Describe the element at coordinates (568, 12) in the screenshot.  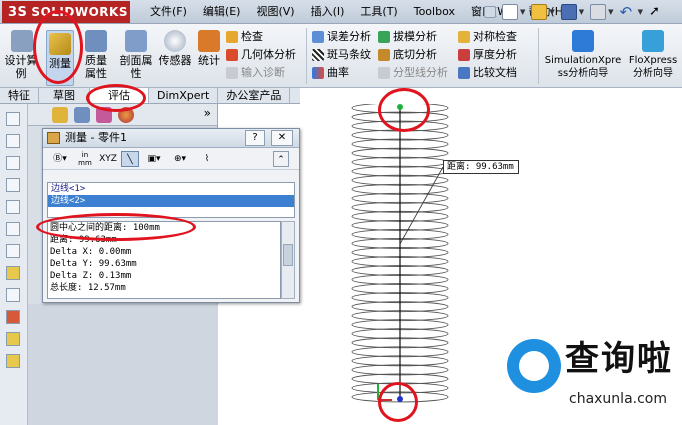
I see `save-icon` at that location.